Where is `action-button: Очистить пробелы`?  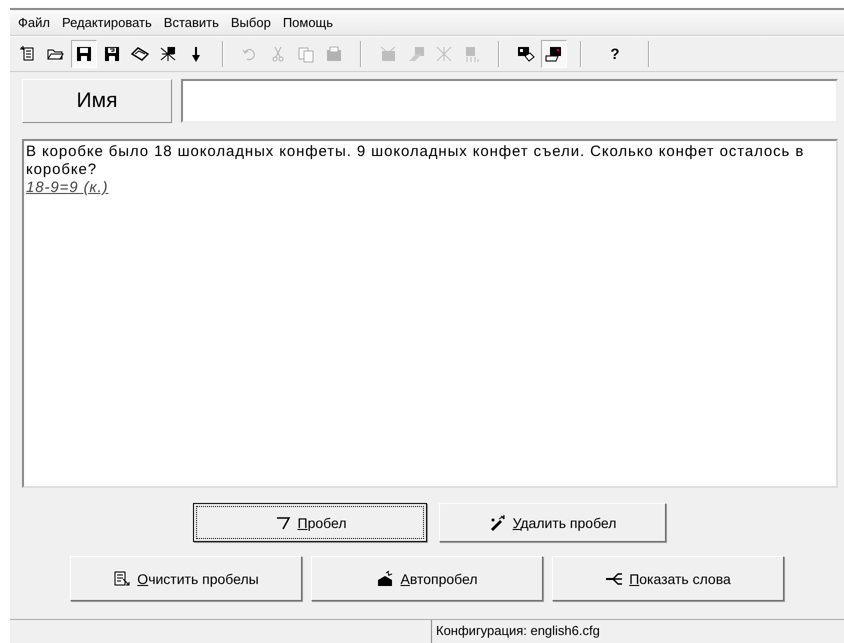
action-button: Очистить пробелы is located at coordinates (186, 578).